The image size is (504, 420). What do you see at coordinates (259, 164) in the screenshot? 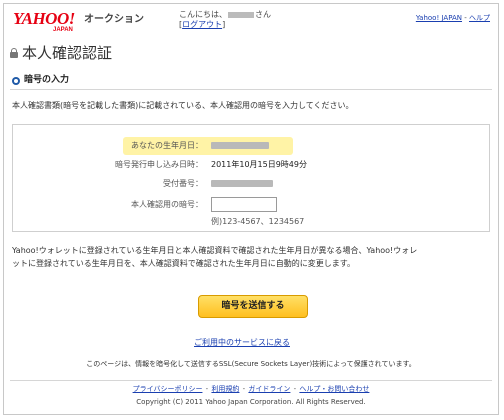
I see `issue-date-value: 2011年10月15日9時49分` at bounding box center [259, 164].